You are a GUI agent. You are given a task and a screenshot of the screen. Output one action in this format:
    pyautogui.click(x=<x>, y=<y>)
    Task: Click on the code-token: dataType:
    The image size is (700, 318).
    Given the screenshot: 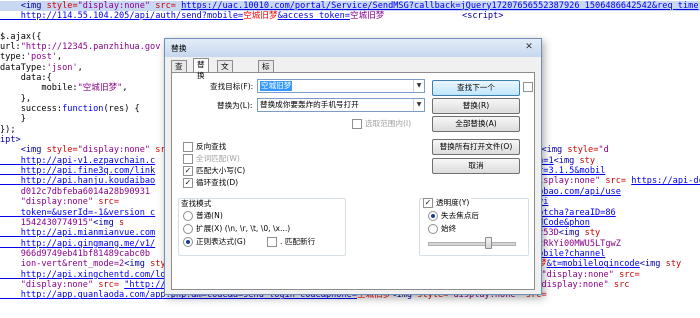 What is the action you would take?
    pyautogui.click(x=23, y=67)
    